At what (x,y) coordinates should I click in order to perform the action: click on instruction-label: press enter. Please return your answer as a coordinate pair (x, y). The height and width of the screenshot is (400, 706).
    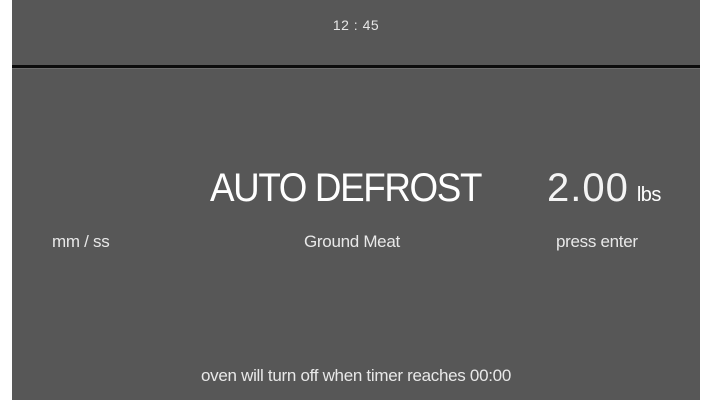
    Looking at the image, I should click on (597, 241).